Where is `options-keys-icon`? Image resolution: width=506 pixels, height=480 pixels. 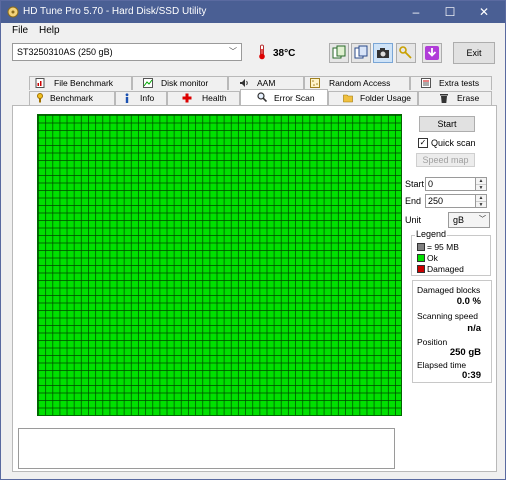
options-keys-icon is located at coordinates (405, 52).